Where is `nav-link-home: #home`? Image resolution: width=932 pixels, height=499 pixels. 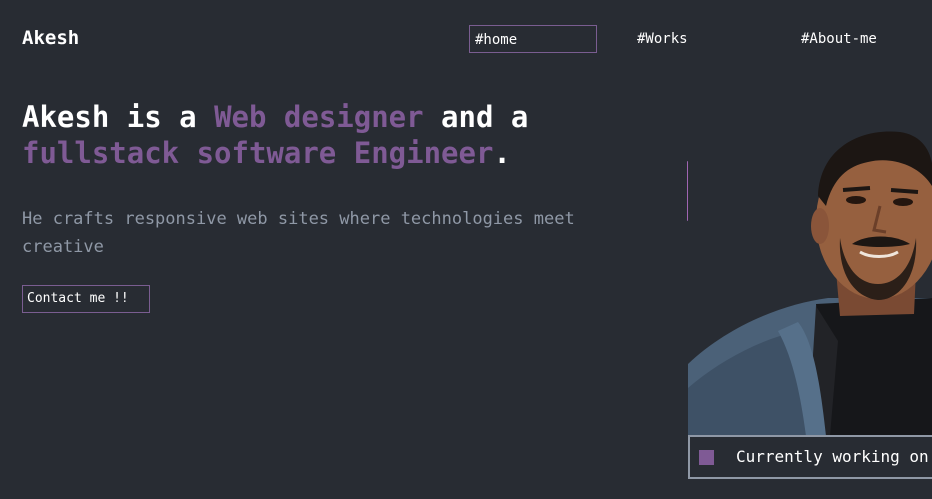 nav-link-home: #home is located at coordinates (533, 39).